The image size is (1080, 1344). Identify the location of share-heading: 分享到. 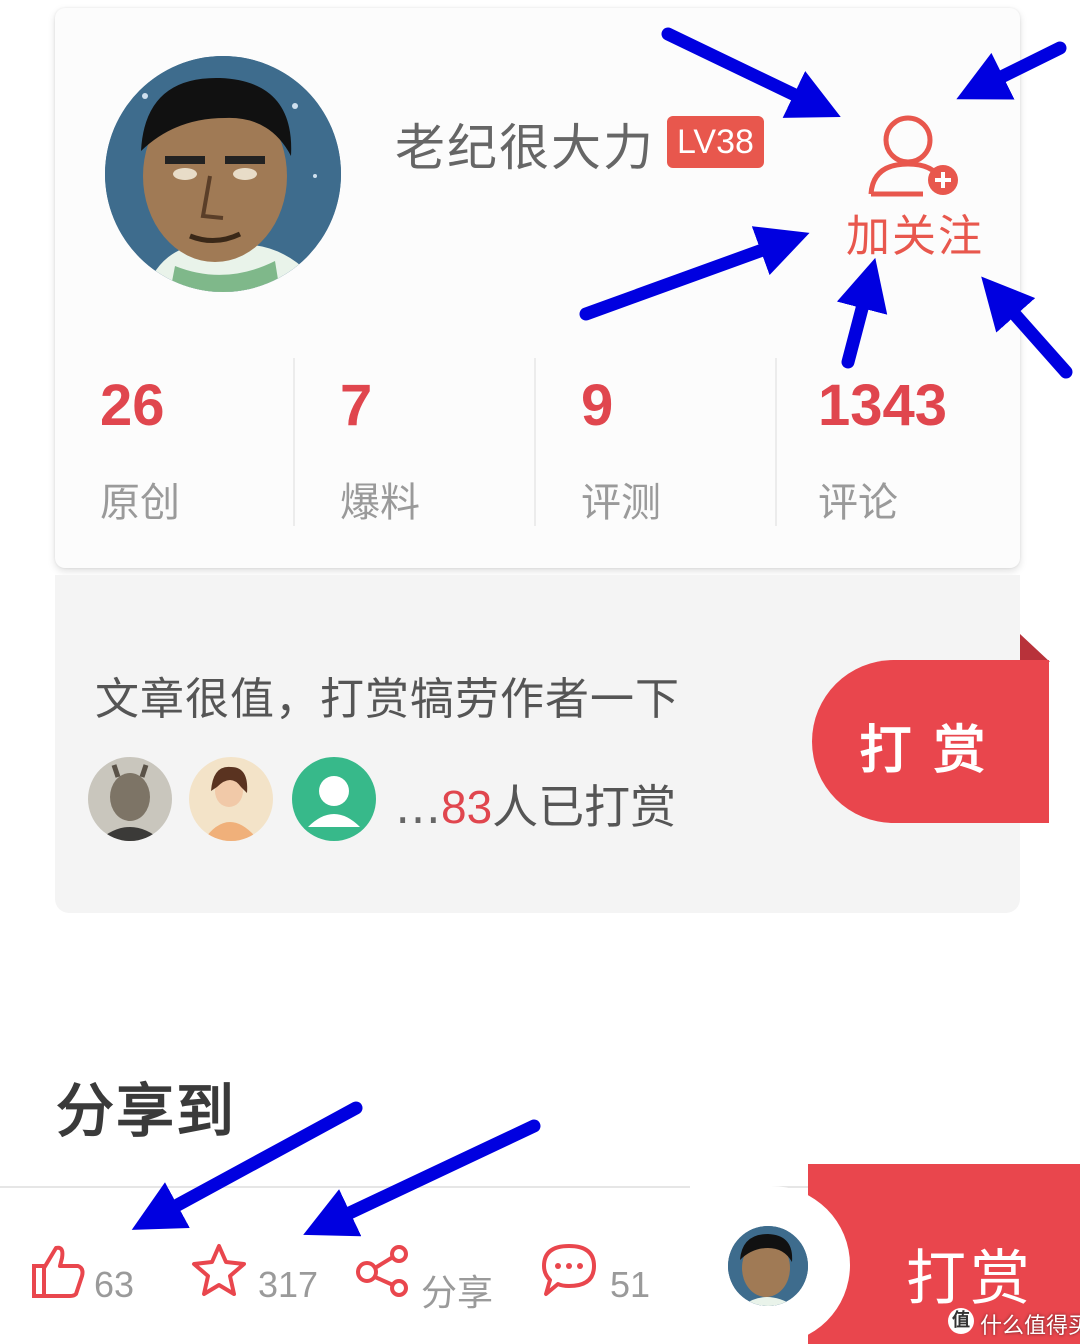
(146, 1111).